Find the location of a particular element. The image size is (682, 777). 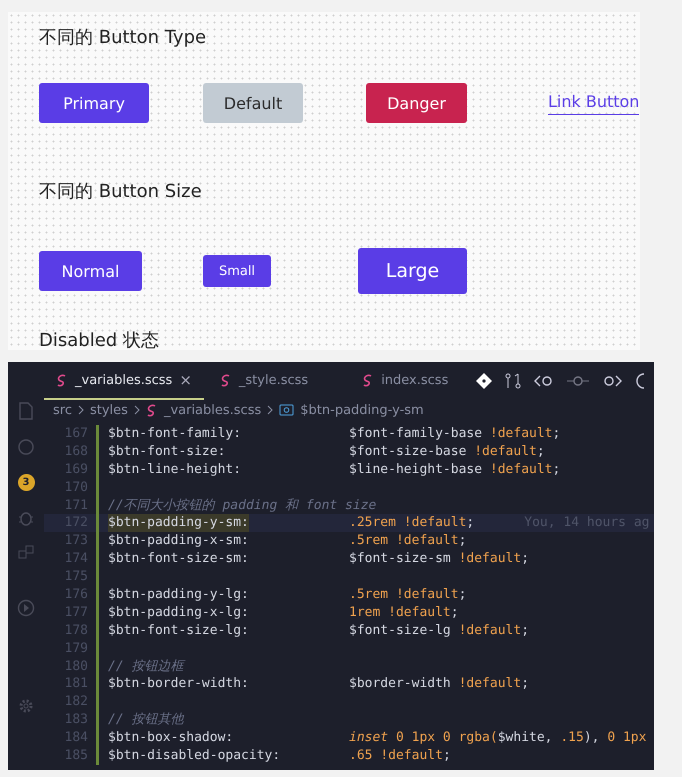

variable-value: 1rem !default; is located at coordinates (404, 613).